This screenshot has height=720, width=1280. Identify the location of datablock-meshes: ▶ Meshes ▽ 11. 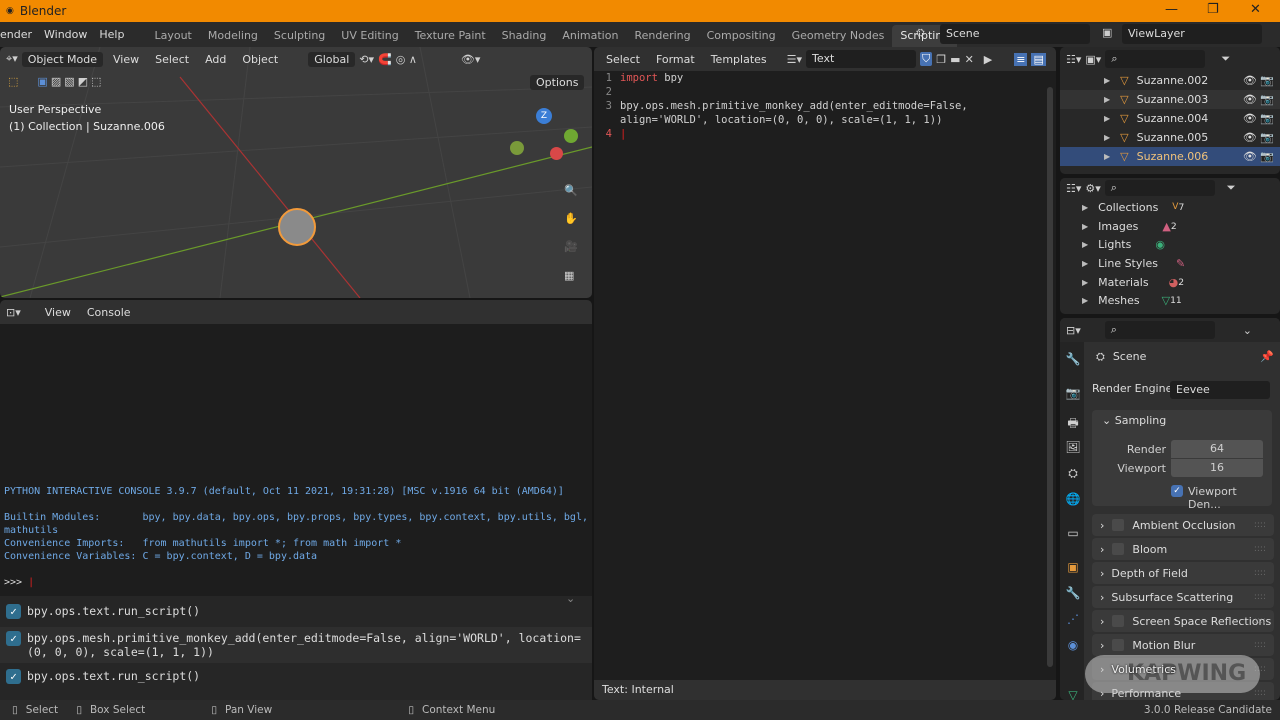
(1170, 300).